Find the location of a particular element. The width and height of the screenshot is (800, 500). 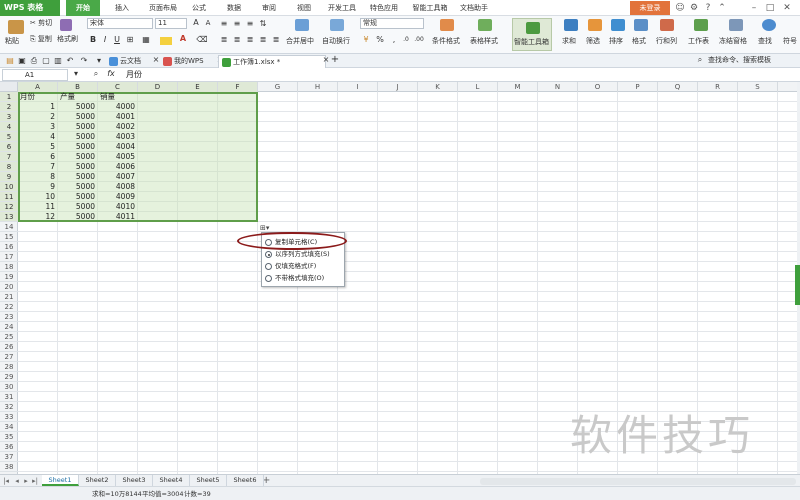

data-cell: 4006 is located at coordinates (118, 167).